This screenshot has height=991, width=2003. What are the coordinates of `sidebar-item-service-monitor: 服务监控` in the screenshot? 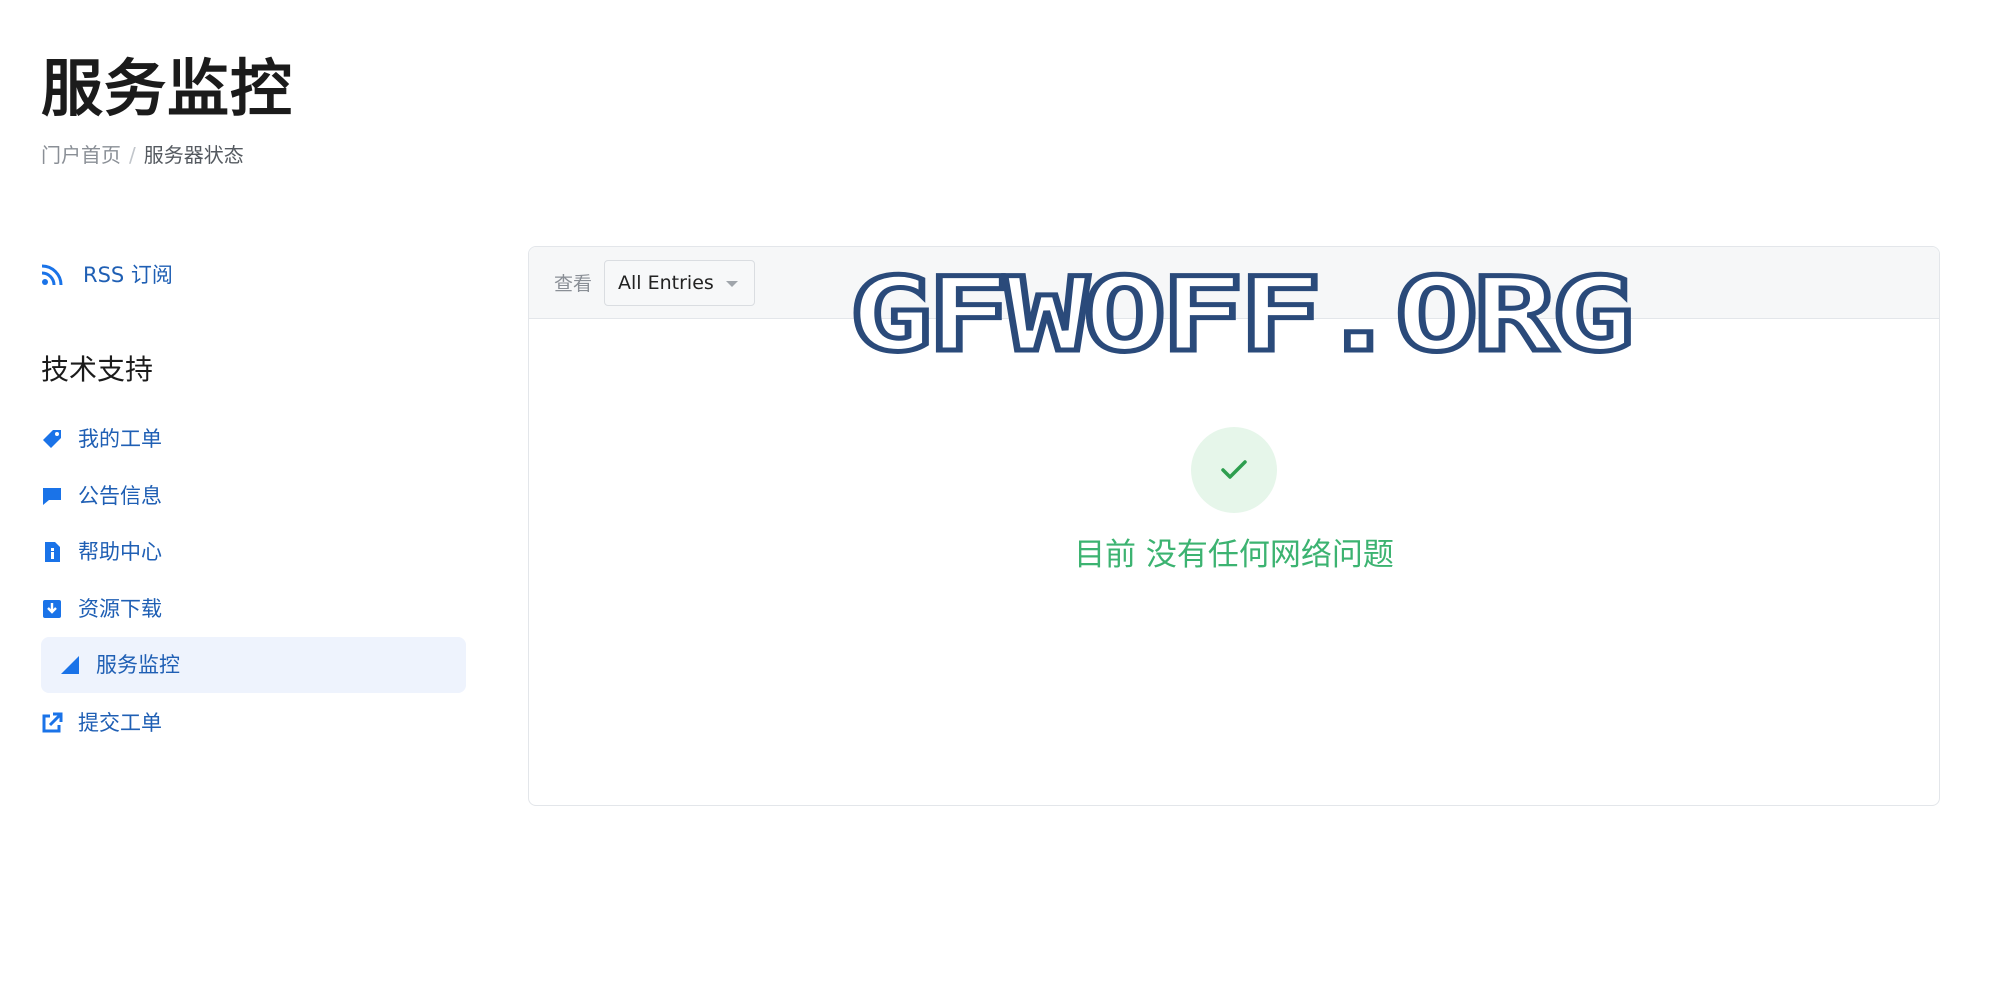 It's located at (253, 665).